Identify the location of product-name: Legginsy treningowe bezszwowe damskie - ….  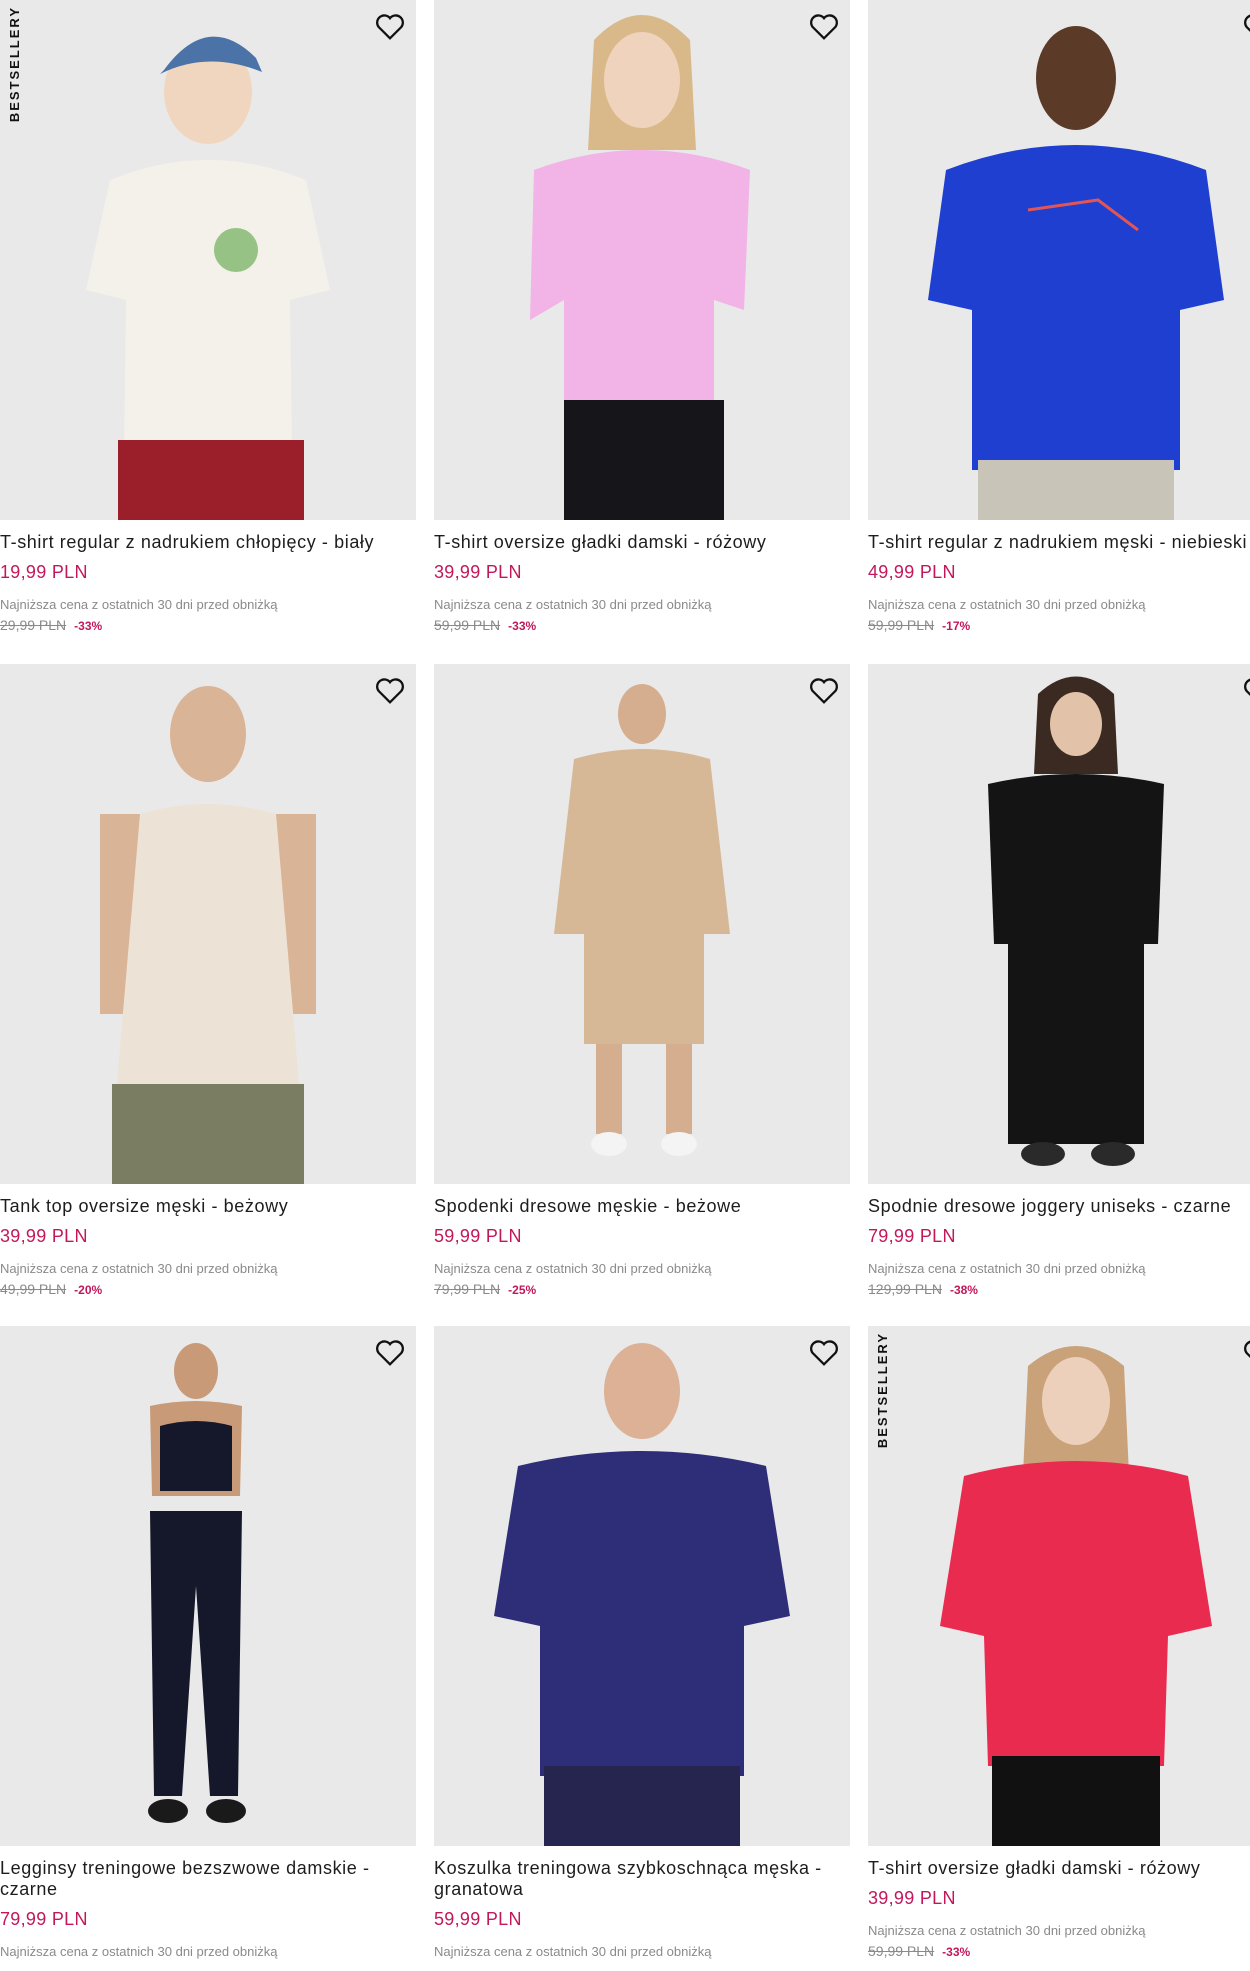
(200, 1879).